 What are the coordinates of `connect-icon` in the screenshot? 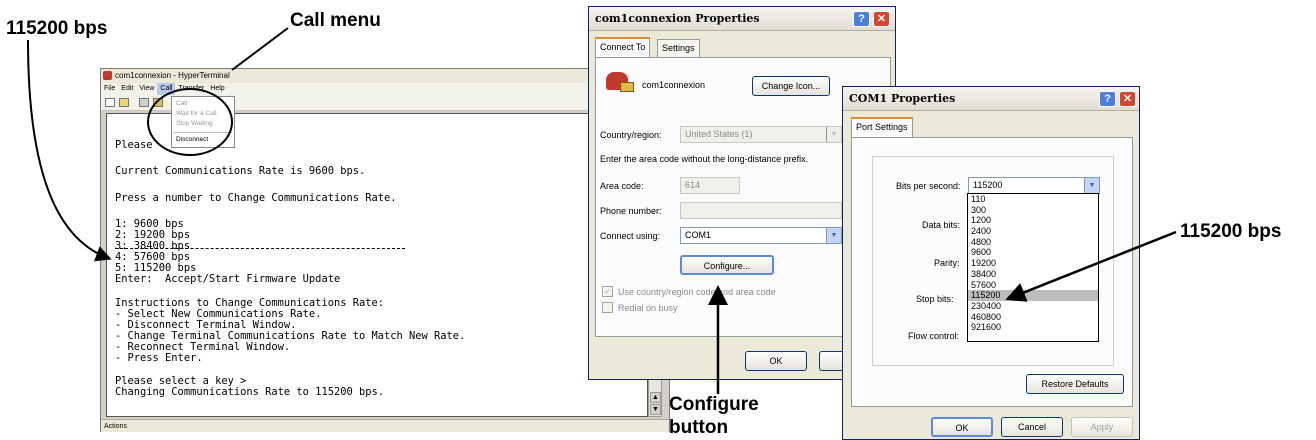 It's located at (144, 102).